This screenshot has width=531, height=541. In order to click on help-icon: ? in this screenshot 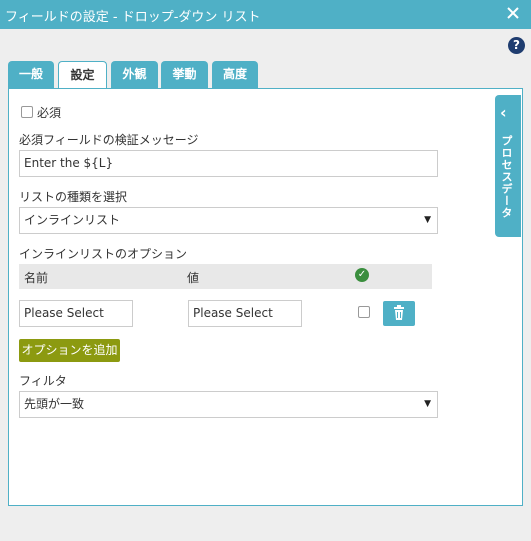, I will do `click(516, 45)`.